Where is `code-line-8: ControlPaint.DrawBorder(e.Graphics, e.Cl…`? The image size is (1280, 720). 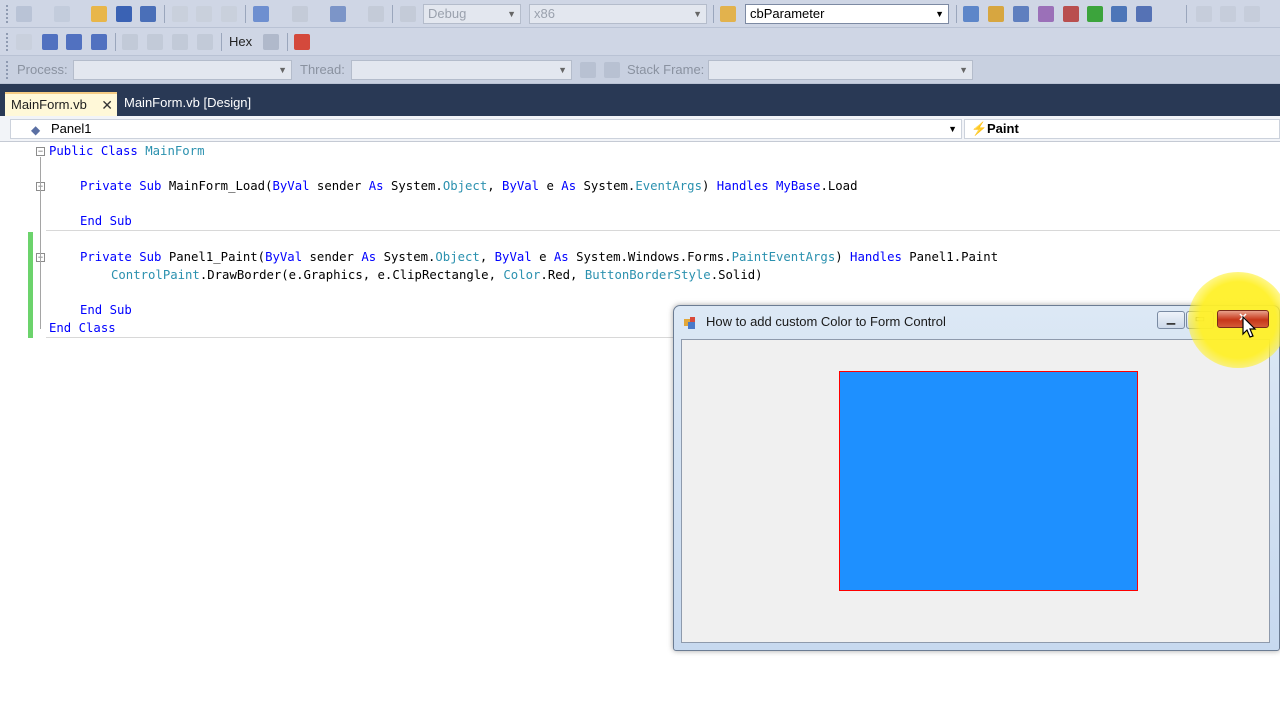 code-line-8: ControlPaint.DrawBorder(e.Graphics, e.Cl… is located at coordinates (437, 276).